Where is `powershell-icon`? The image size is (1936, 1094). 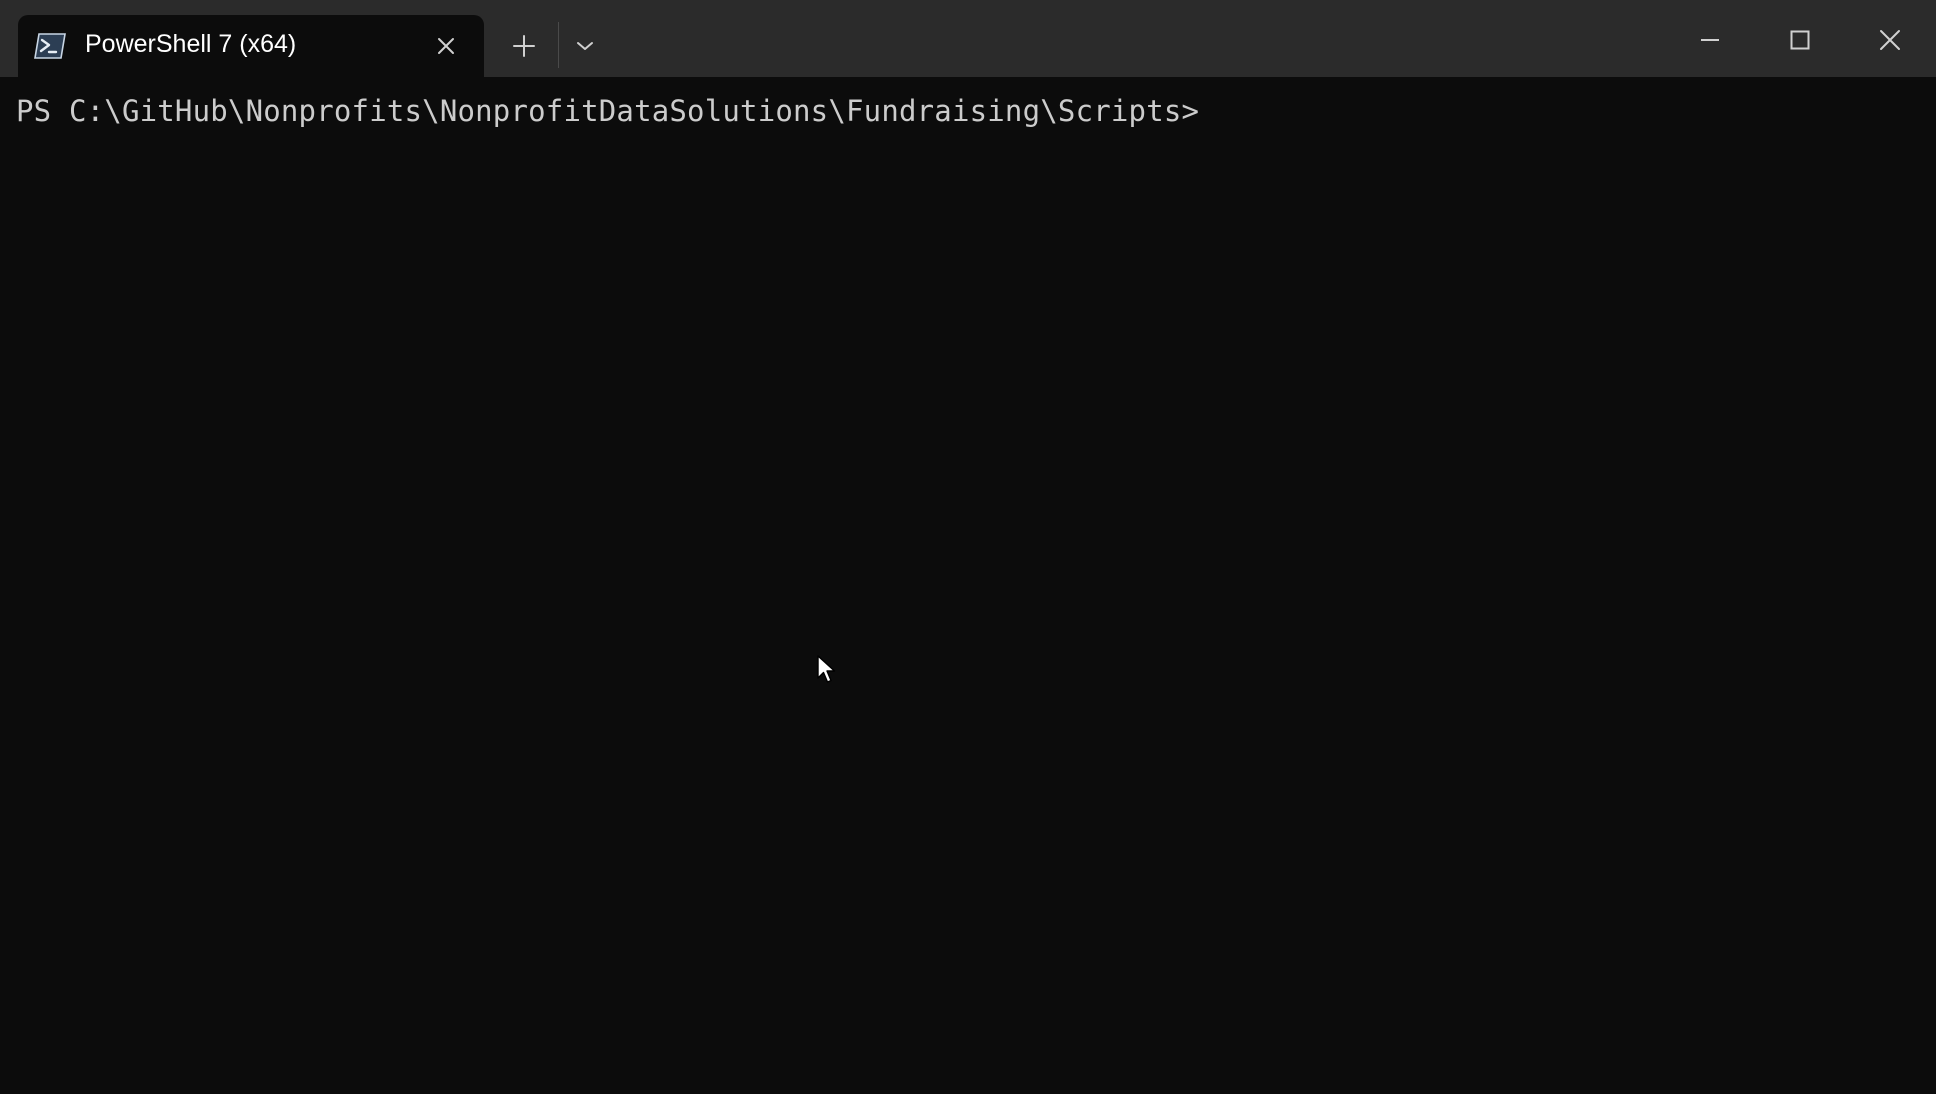 powershell-icon is located at coordinates (50, 46).